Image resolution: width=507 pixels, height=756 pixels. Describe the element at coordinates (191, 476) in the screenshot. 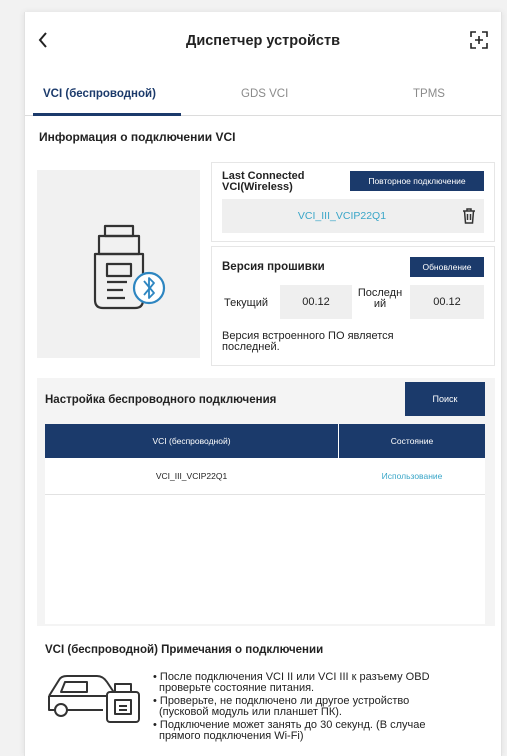

I see `table-cell-vci-name: VCI_III_VCIP22Q1` at that location.